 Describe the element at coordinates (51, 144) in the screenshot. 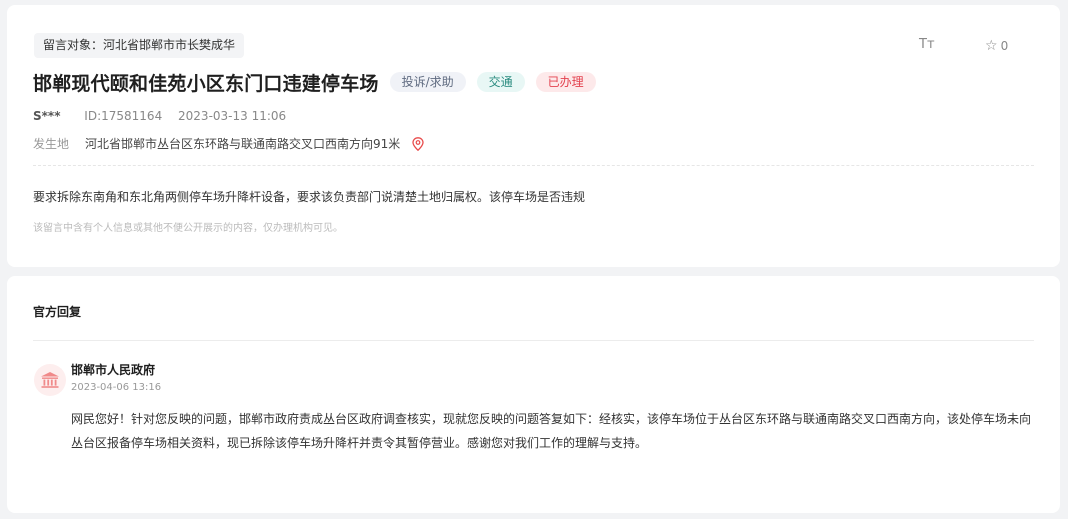

I see `location-label: 发生地` at that location.